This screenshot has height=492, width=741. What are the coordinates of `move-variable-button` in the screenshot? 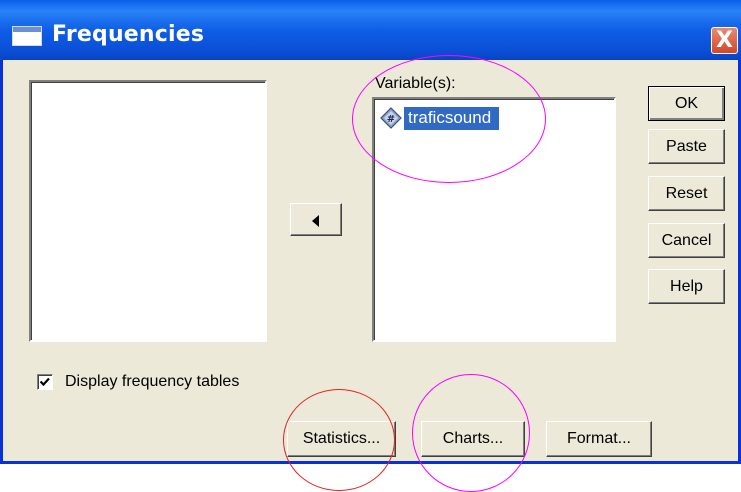 It's located at (316, 219).